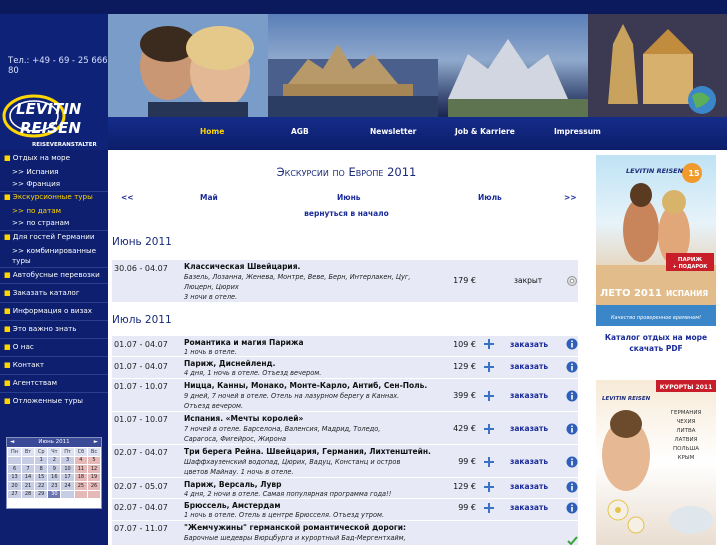 The width and height of the screenshot is (727, 545). What do you see at coordinates (52, 275) in the screenshot?
I see `sidebar-item-bus: ■ Автобусные перевозки` at bounding box center [52, 275].